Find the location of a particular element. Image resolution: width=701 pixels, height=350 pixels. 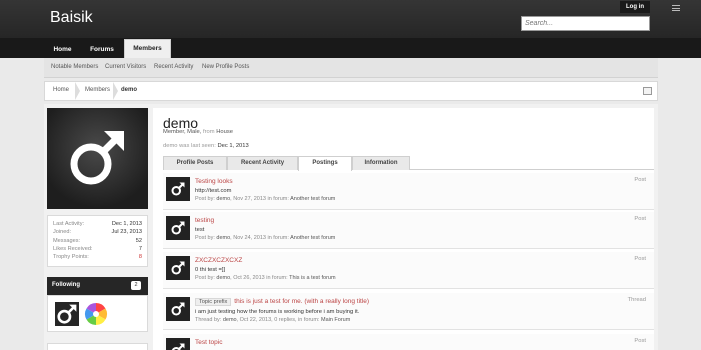

user-blurb: Member, Male, from House is located at coordinates (198, 132).